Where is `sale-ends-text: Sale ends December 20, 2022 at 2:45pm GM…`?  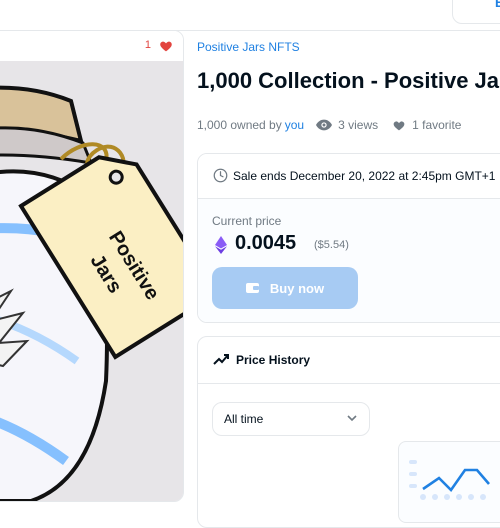
sale-ends-text: Sale ends December 20, 2022 at 2:45pm GM… is located at coordinates (364, 176).